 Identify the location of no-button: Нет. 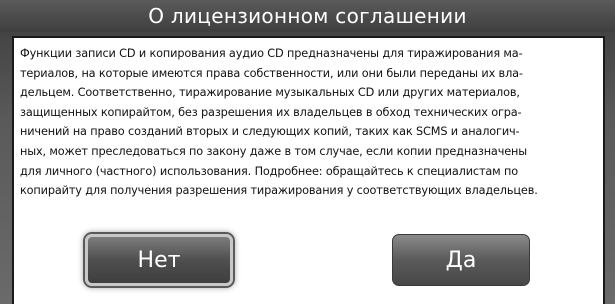
(159, 260).